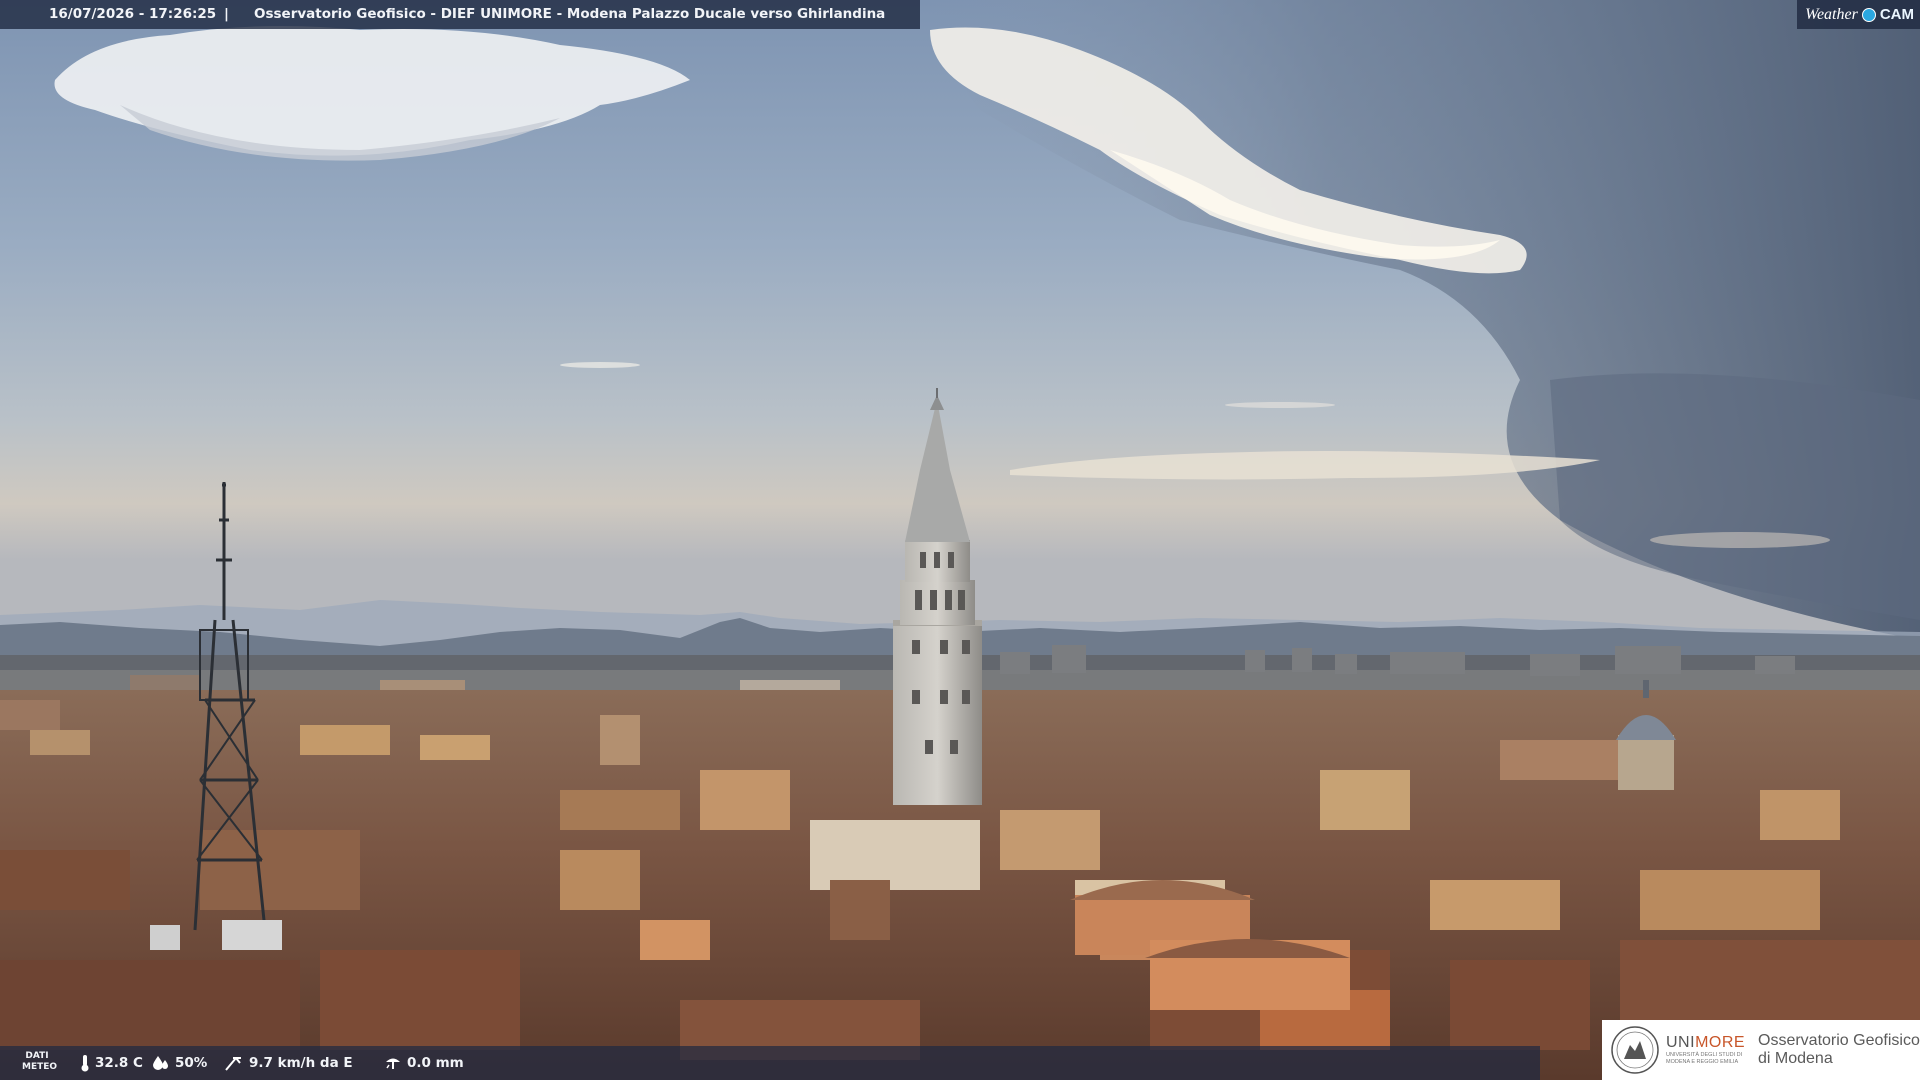  I want to click on dati-label: DATI, so click(37, 1056).